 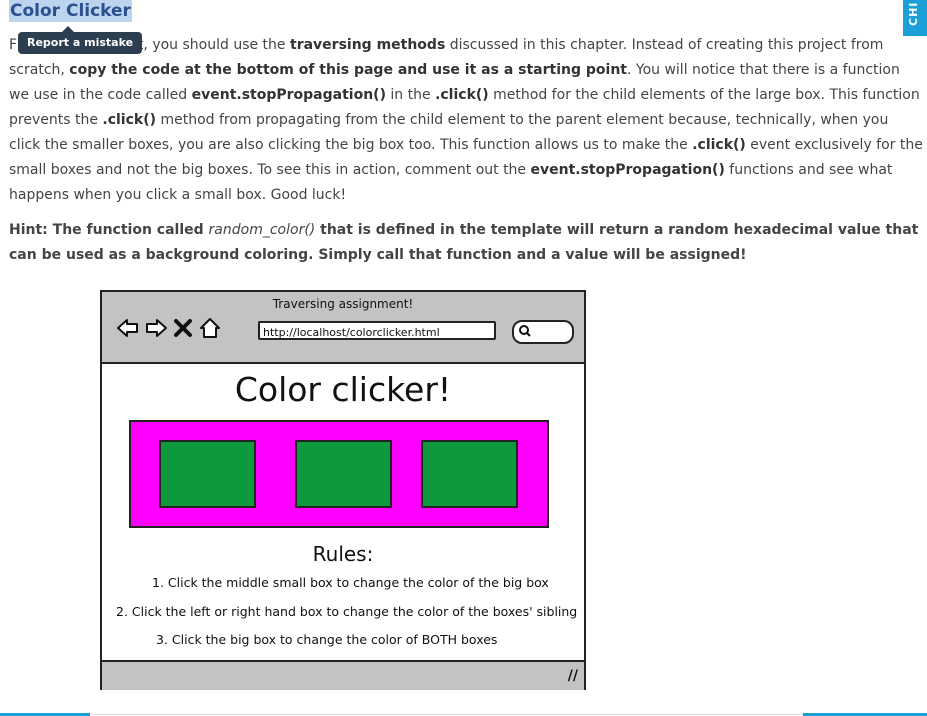 I want to click on intro-text-4: in the, so click(x=410, y=95).